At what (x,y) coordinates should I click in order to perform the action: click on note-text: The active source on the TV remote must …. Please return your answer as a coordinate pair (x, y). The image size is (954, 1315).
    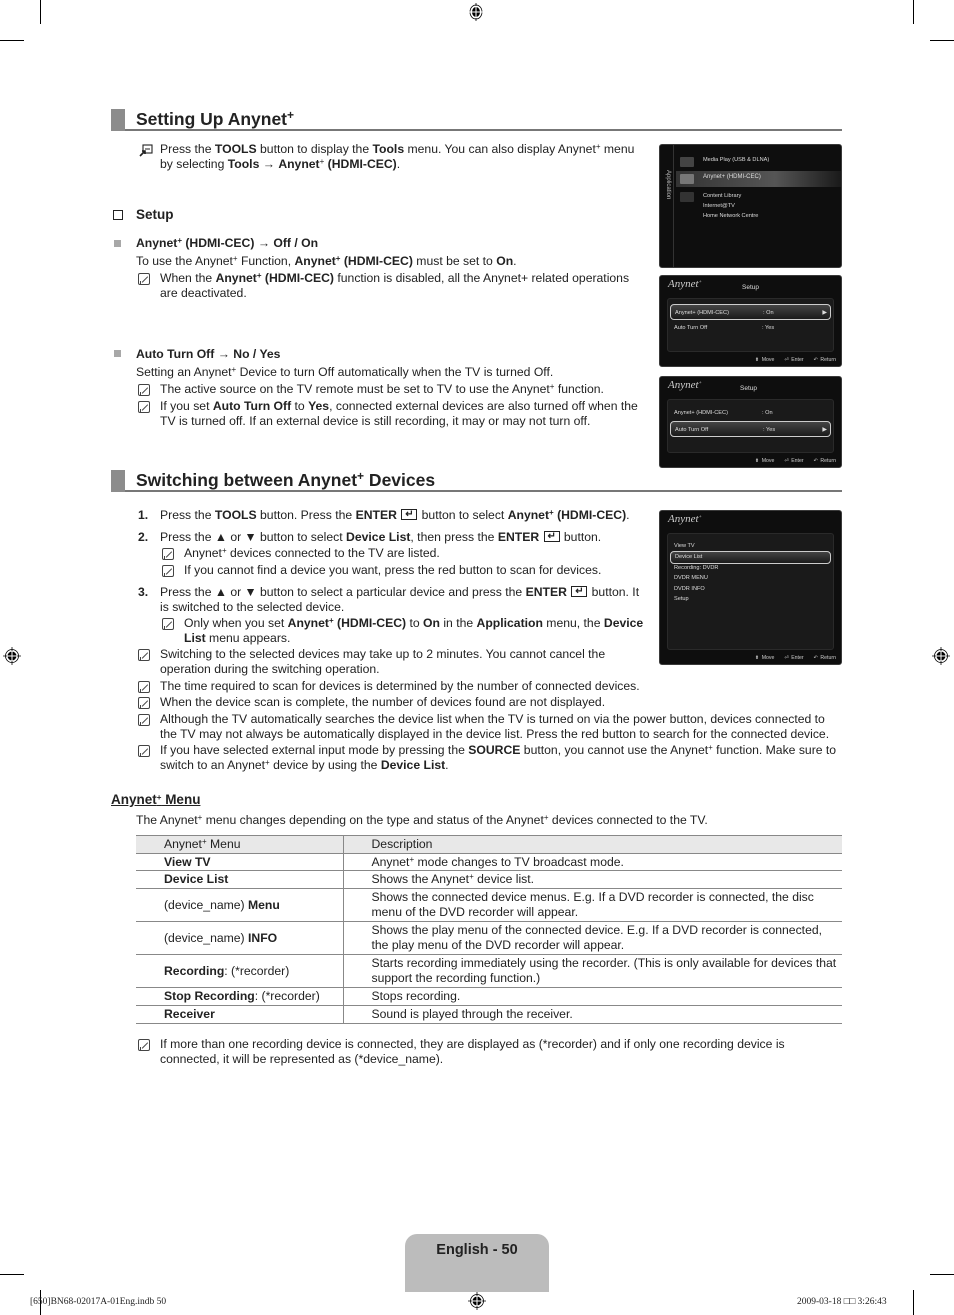
    Looking at the image, I should click on (382, 389).